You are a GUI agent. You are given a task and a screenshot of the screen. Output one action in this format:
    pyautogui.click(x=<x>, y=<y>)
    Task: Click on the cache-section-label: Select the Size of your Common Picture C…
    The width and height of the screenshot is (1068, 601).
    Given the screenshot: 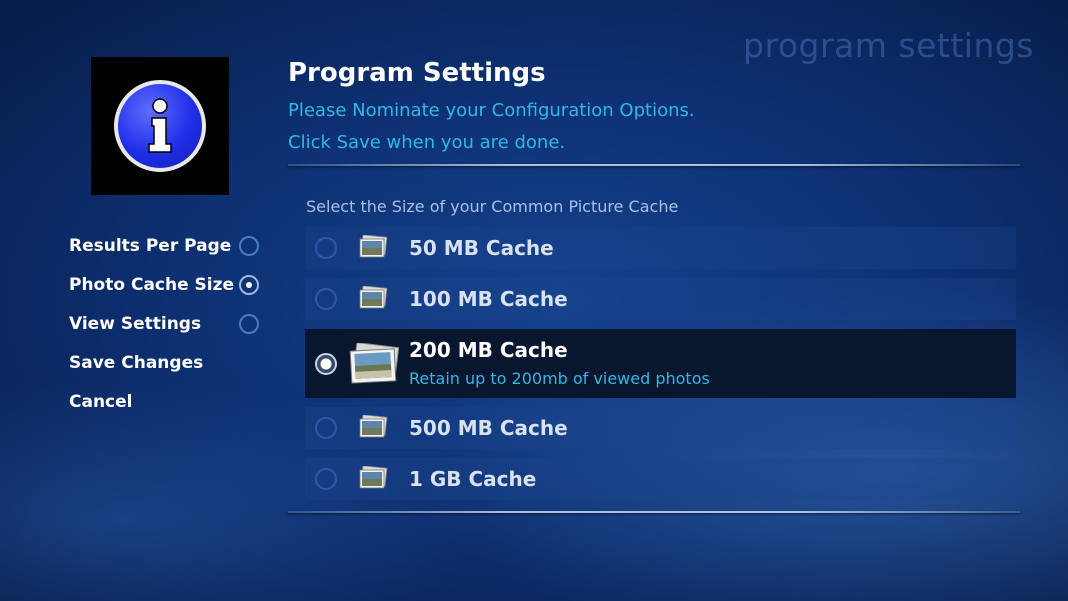 What is the action you would take?
    pyautogui.click(x=492, y=206)
    